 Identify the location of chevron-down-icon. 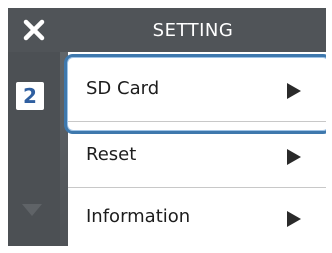
(32, 210).